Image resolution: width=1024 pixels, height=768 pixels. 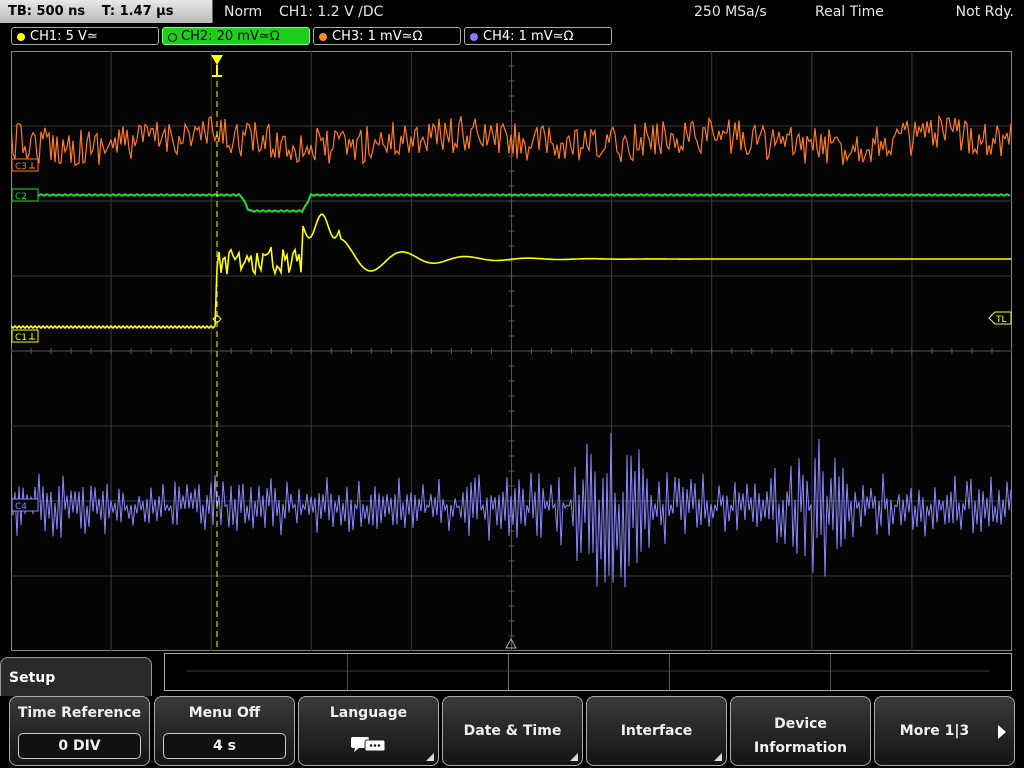 I want to click on device-information-label-line2: Information, so click(x=800, y=748).